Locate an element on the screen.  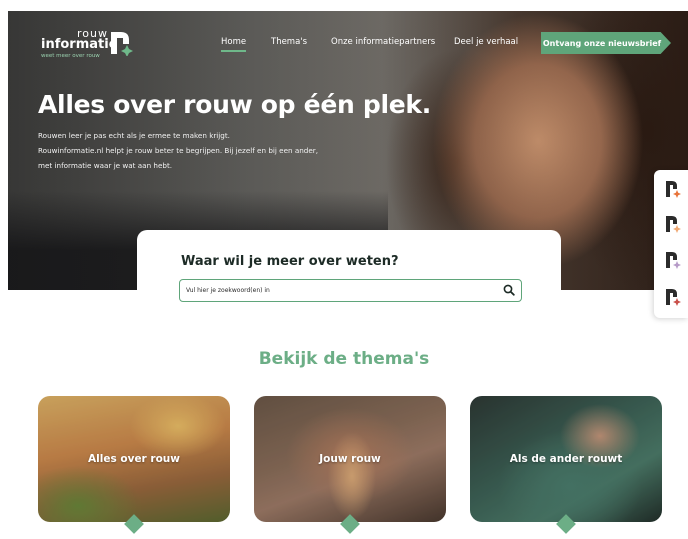
search-title: Waar wil je meer over weten? is located at coordinates (290, 261).